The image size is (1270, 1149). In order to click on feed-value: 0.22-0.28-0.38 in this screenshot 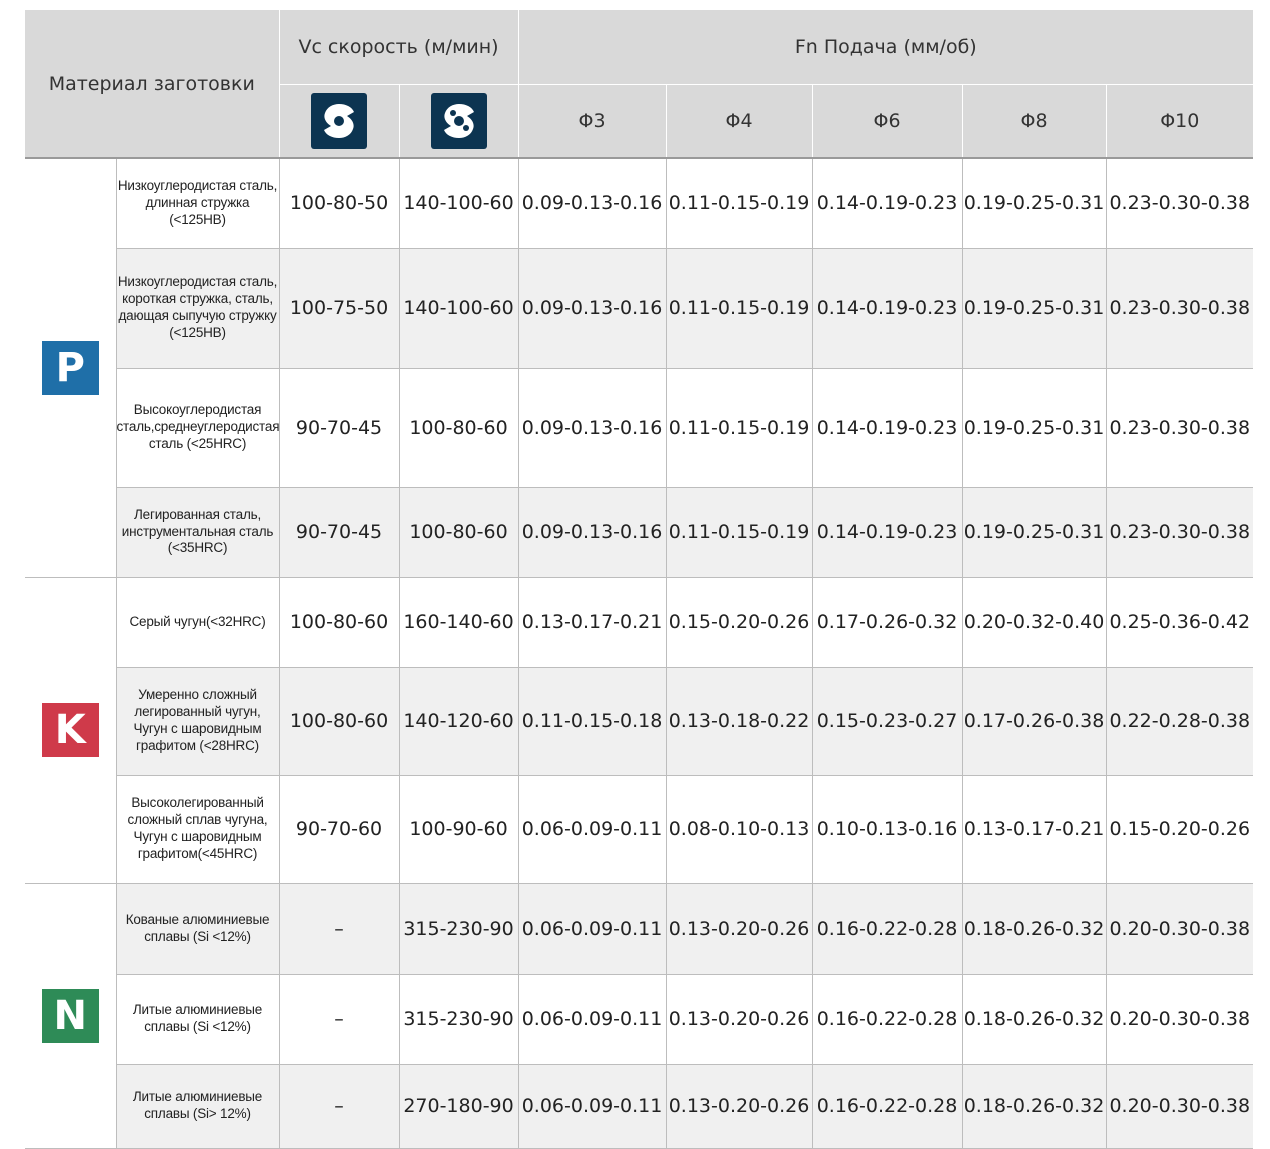, I will do `click(1179, 721)`.